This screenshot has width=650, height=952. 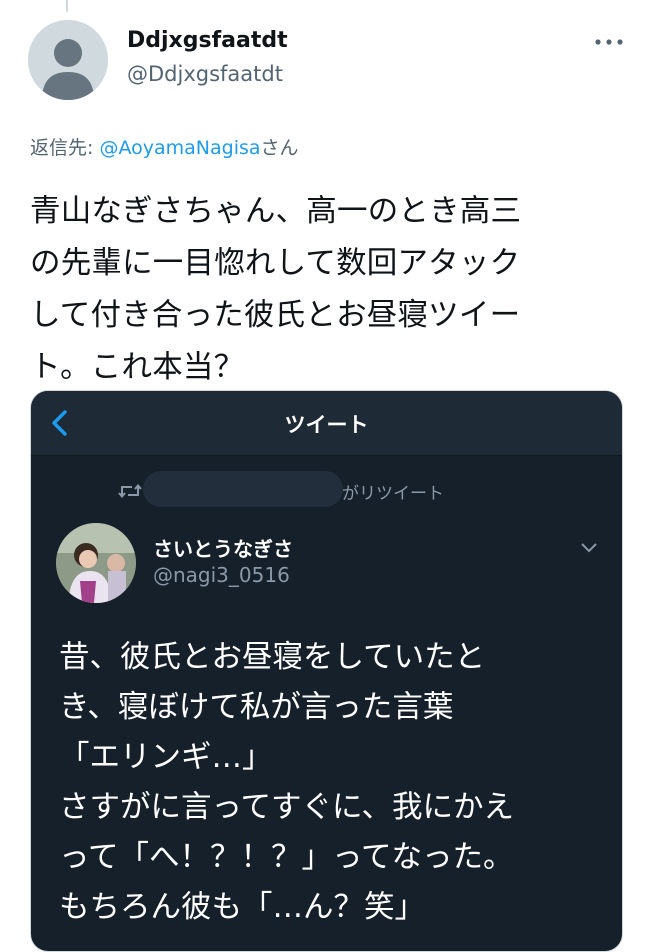 I want to click on reply-prefix: 返信先:, so click(x=65, y=148).